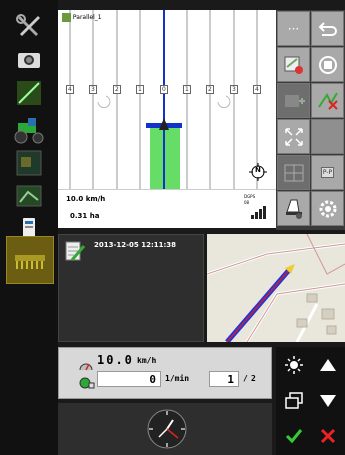  I want to click on settings-button, so click(327, 208).